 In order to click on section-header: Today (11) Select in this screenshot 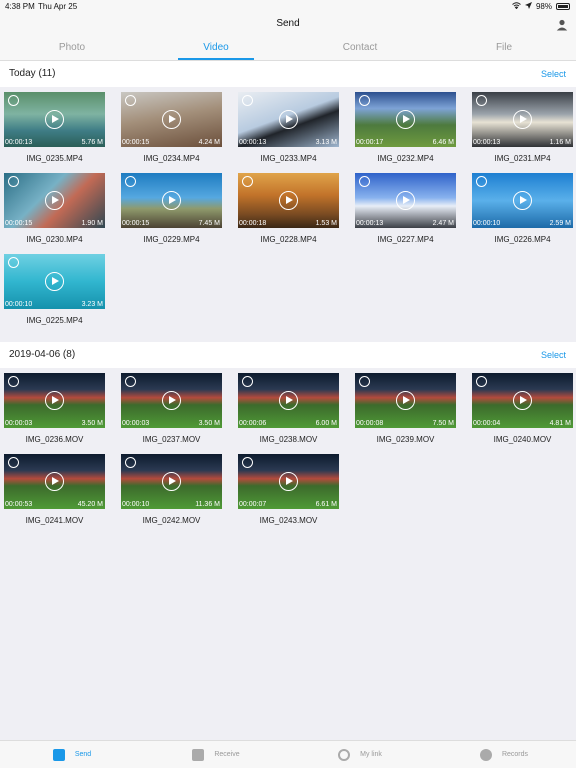, I will do `click(288, 74)`.